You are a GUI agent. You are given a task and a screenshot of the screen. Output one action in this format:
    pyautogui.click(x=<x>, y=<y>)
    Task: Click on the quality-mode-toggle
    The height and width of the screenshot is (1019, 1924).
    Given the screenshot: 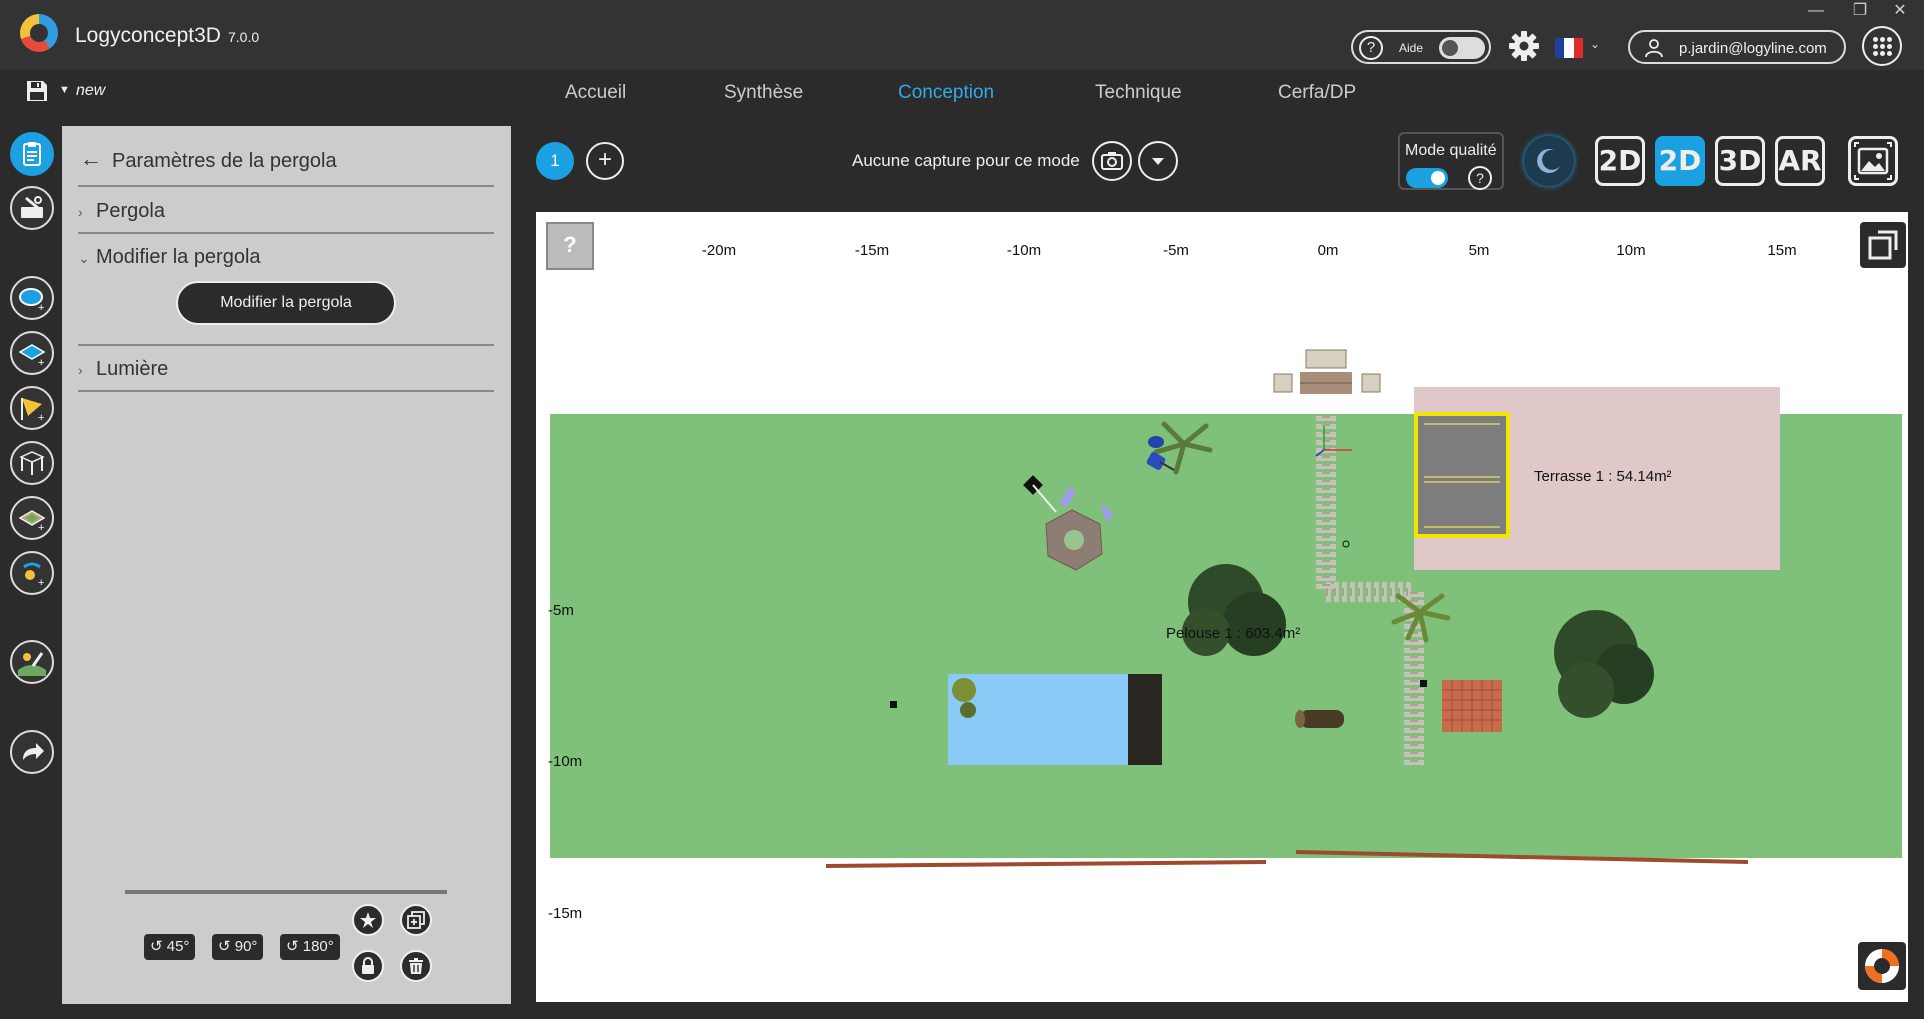 What is the action you would take?
    pyautogui.click(x=1427, y=178)
    